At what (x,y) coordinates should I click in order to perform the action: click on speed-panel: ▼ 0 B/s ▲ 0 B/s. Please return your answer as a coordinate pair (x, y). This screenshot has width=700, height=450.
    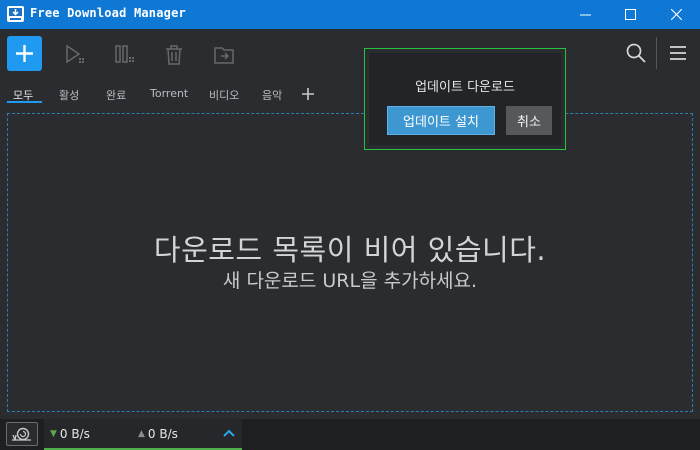
    Looking at the image, I should click on (143, 434).